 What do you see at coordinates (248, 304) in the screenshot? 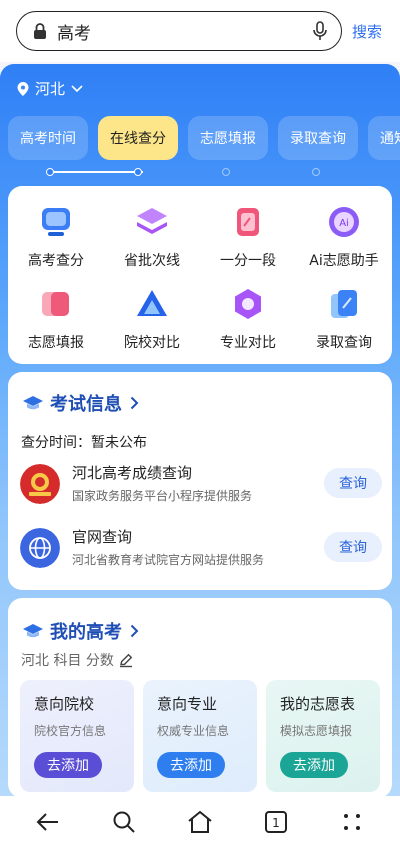
I see `hexagon-icon` at bounding box center [248, 304].